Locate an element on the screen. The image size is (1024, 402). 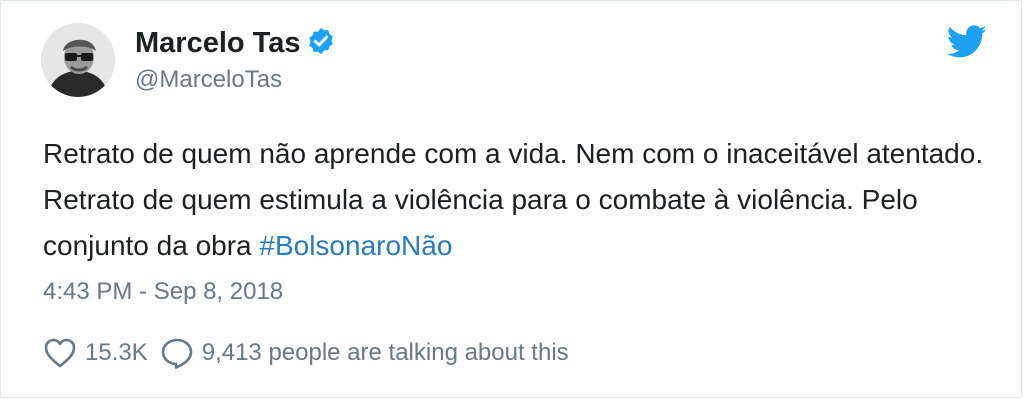
heart-icon is located at coordinates (60, 353).